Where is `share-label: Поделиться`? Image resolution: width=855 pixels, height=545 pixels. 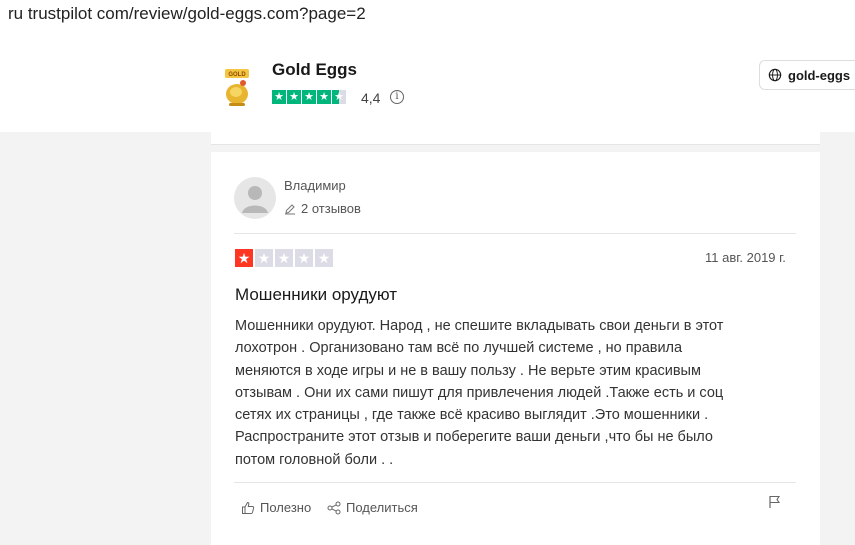 share-label: Поделиться is located at coordinates (382, 507).